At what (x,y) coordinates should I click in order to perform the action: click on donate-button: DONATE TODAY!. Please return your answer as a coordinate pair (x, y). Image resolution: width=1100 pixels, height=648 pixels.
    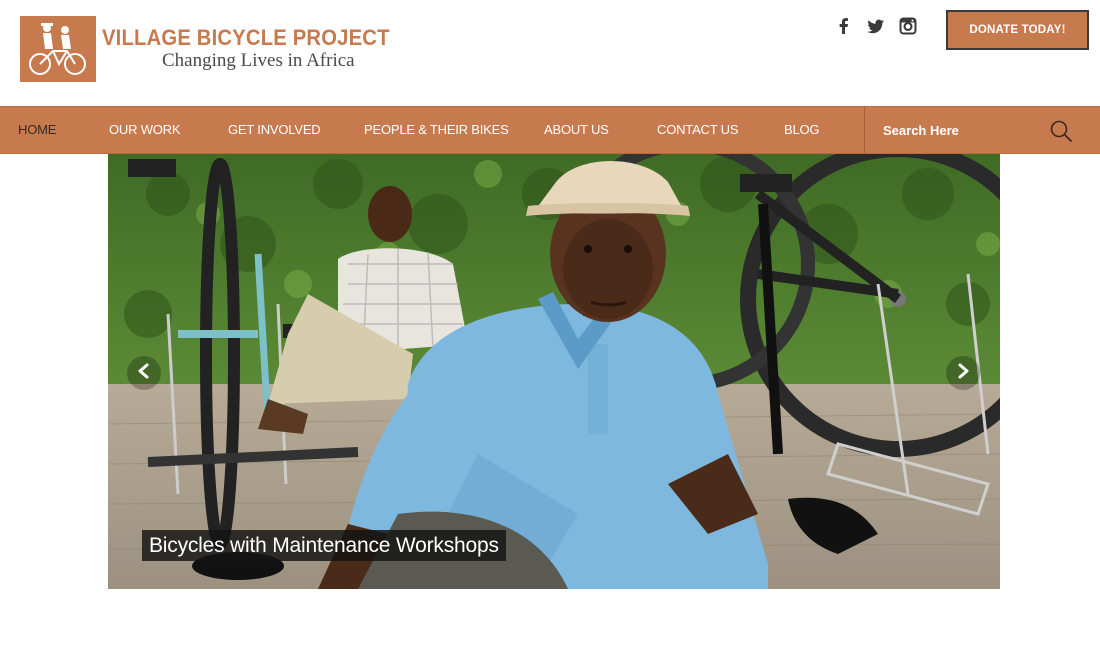
    Looking at the image, I should click on (1017, 30).